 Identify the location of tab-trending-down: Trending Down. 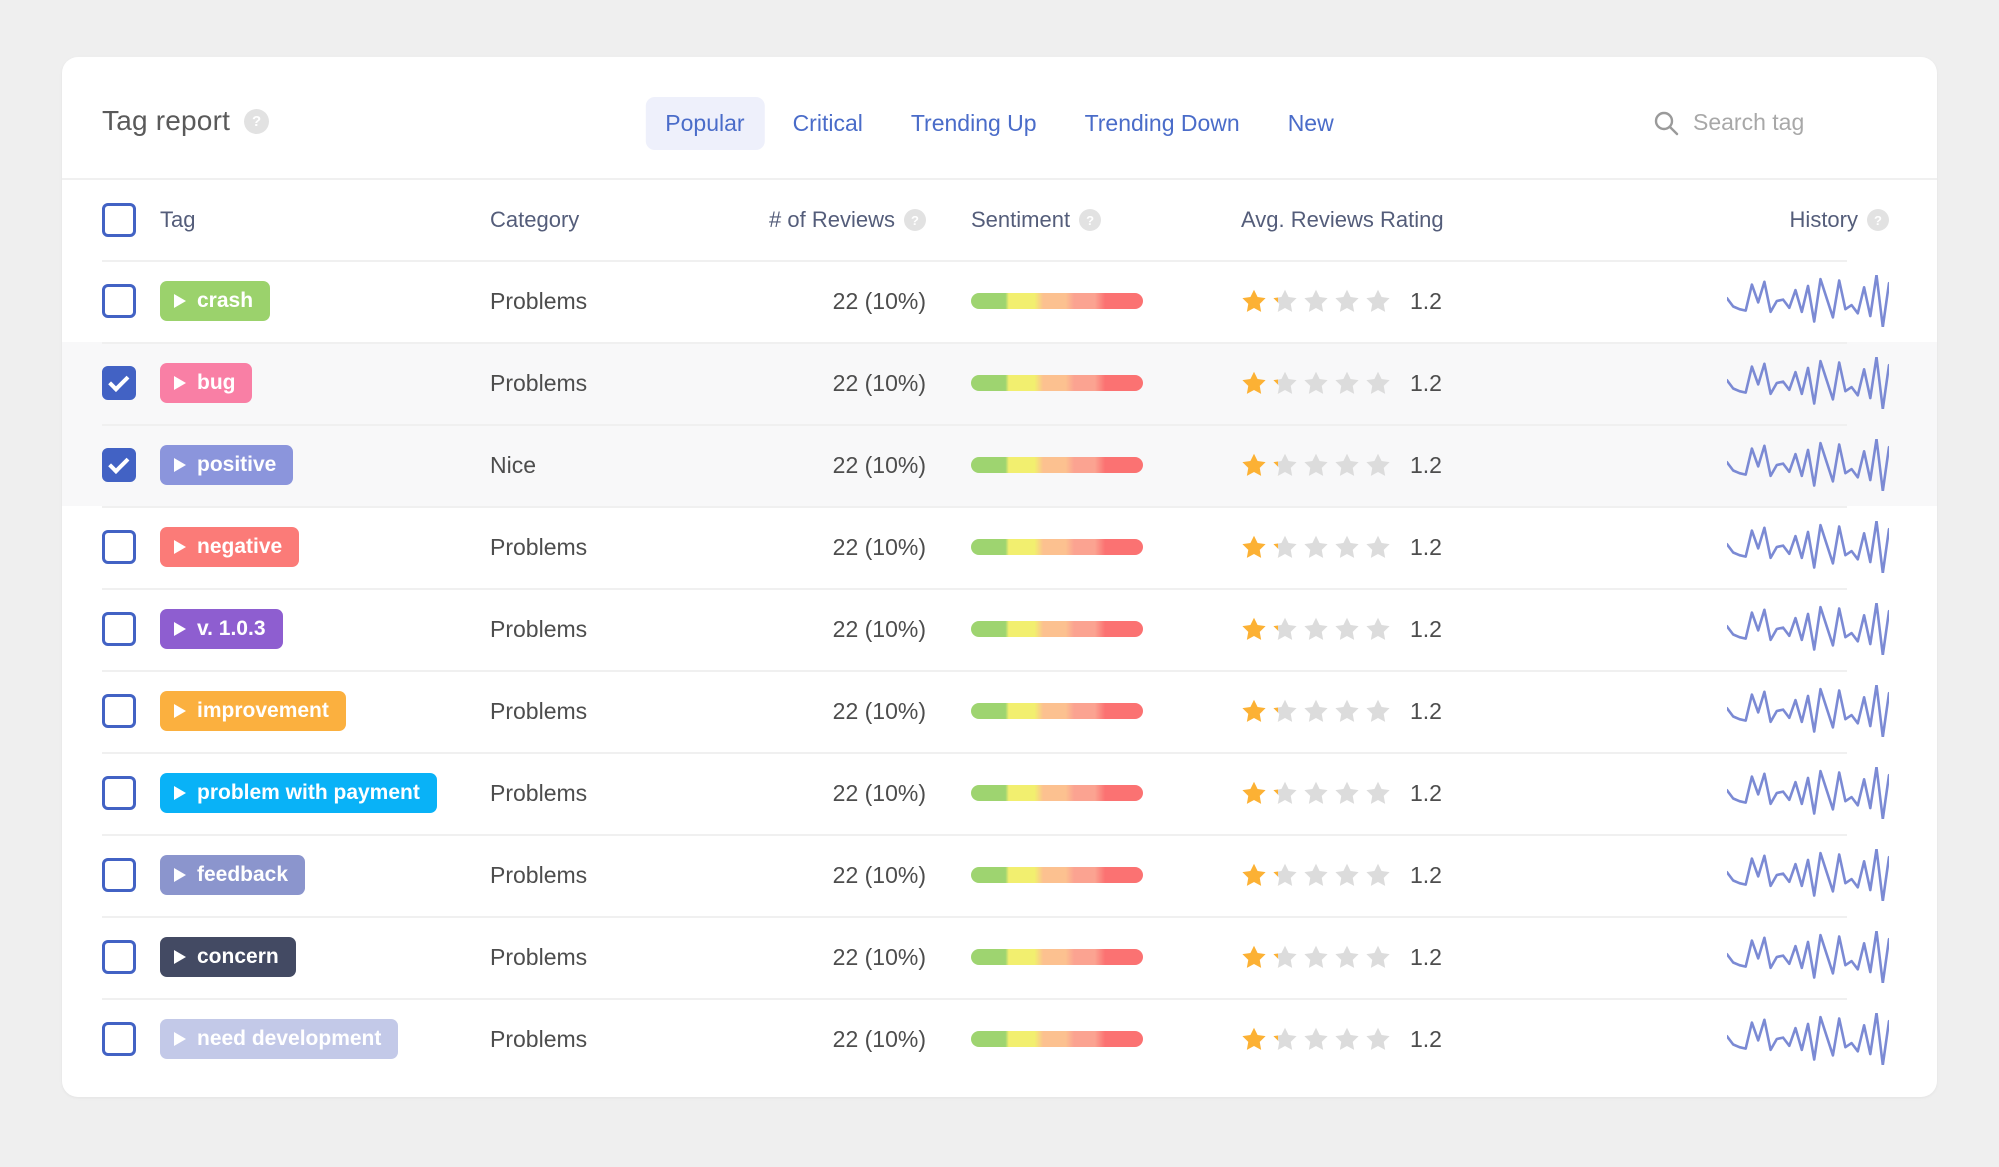
(1162, 123).